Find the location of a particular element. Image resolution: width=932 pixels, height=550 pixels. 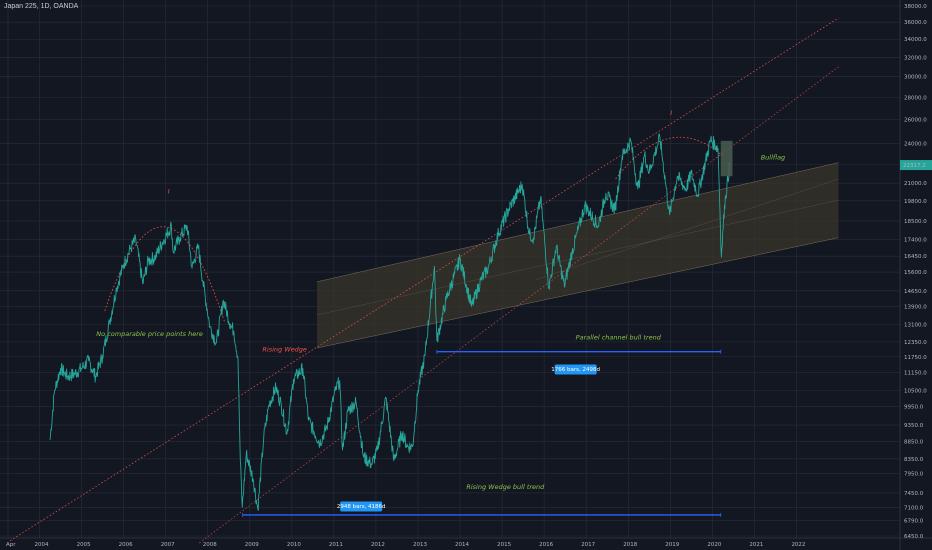

rising-wedge-annotation: Rising Wedge is located at coordinates (284, 350).